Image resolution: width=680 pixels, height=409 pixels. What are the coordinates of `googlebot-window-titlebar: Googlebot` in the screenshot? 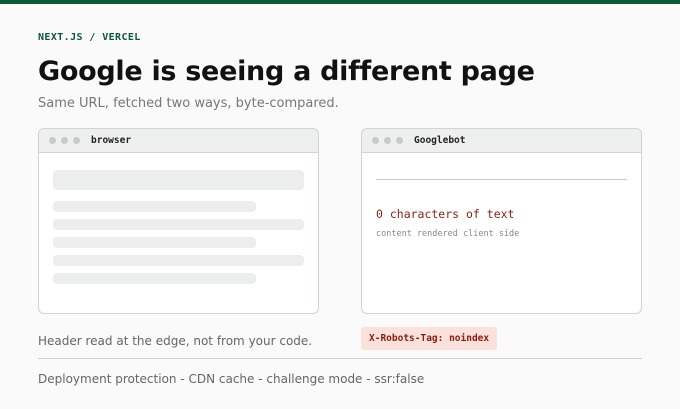 It's located at (501, 141).